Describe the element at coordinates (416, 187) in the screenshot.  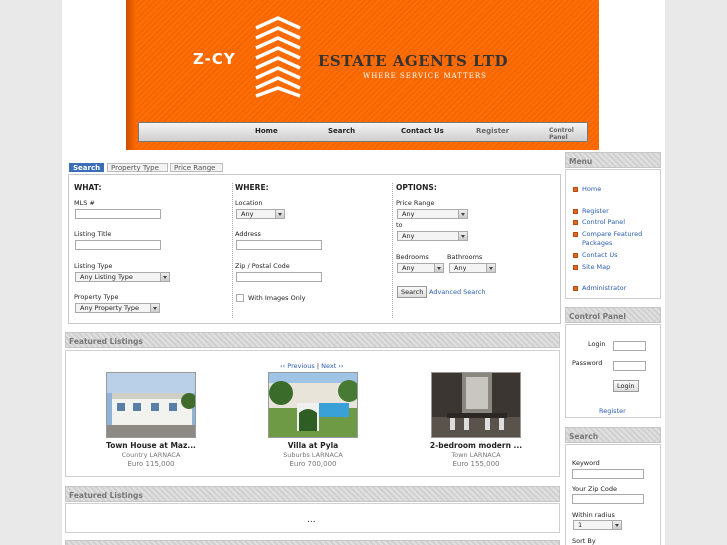
I see `options-title: OPTIONS:` at that location.